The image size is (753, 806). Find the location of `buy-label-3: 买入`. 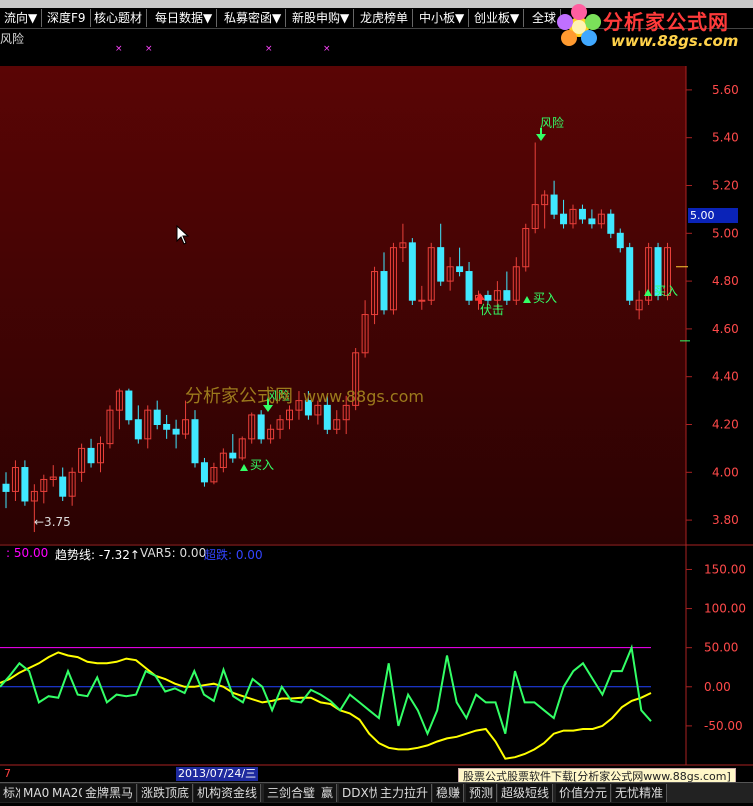

buy-label-3: 买入 is located at coordinates (666, 291).